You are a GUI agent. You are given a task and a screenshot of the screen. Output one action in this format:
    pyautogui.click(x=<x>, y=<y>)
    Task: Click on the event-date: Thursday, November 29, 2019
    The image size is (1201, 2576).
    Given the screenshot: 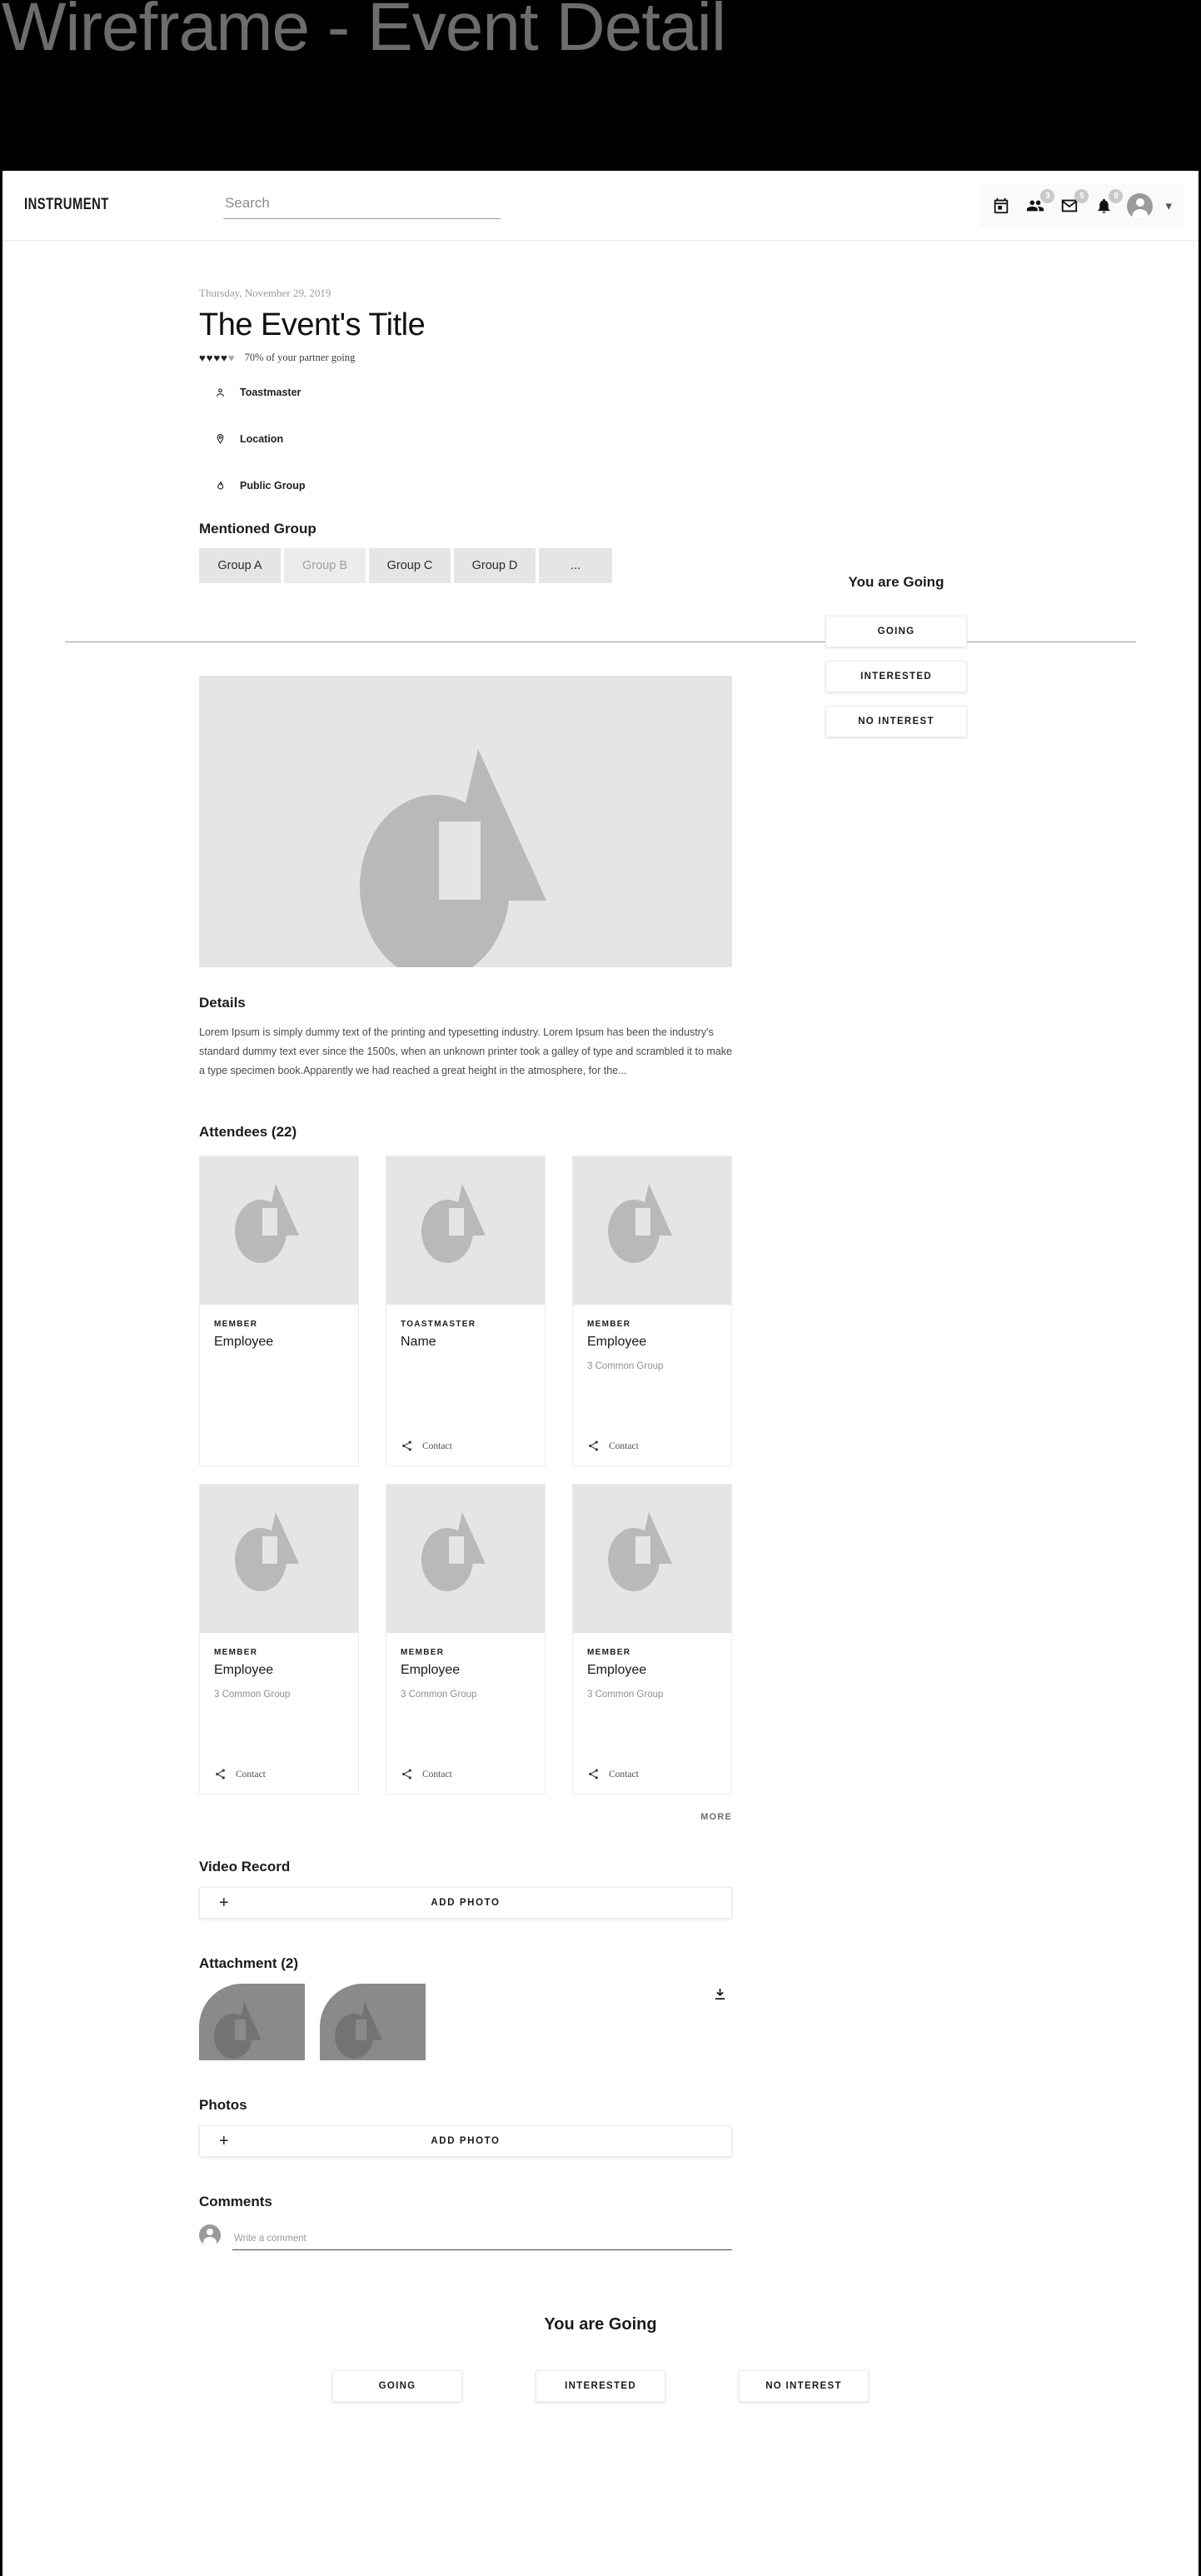 What is the action you would take?
    pyautogui.click(x=265, y=293)
    